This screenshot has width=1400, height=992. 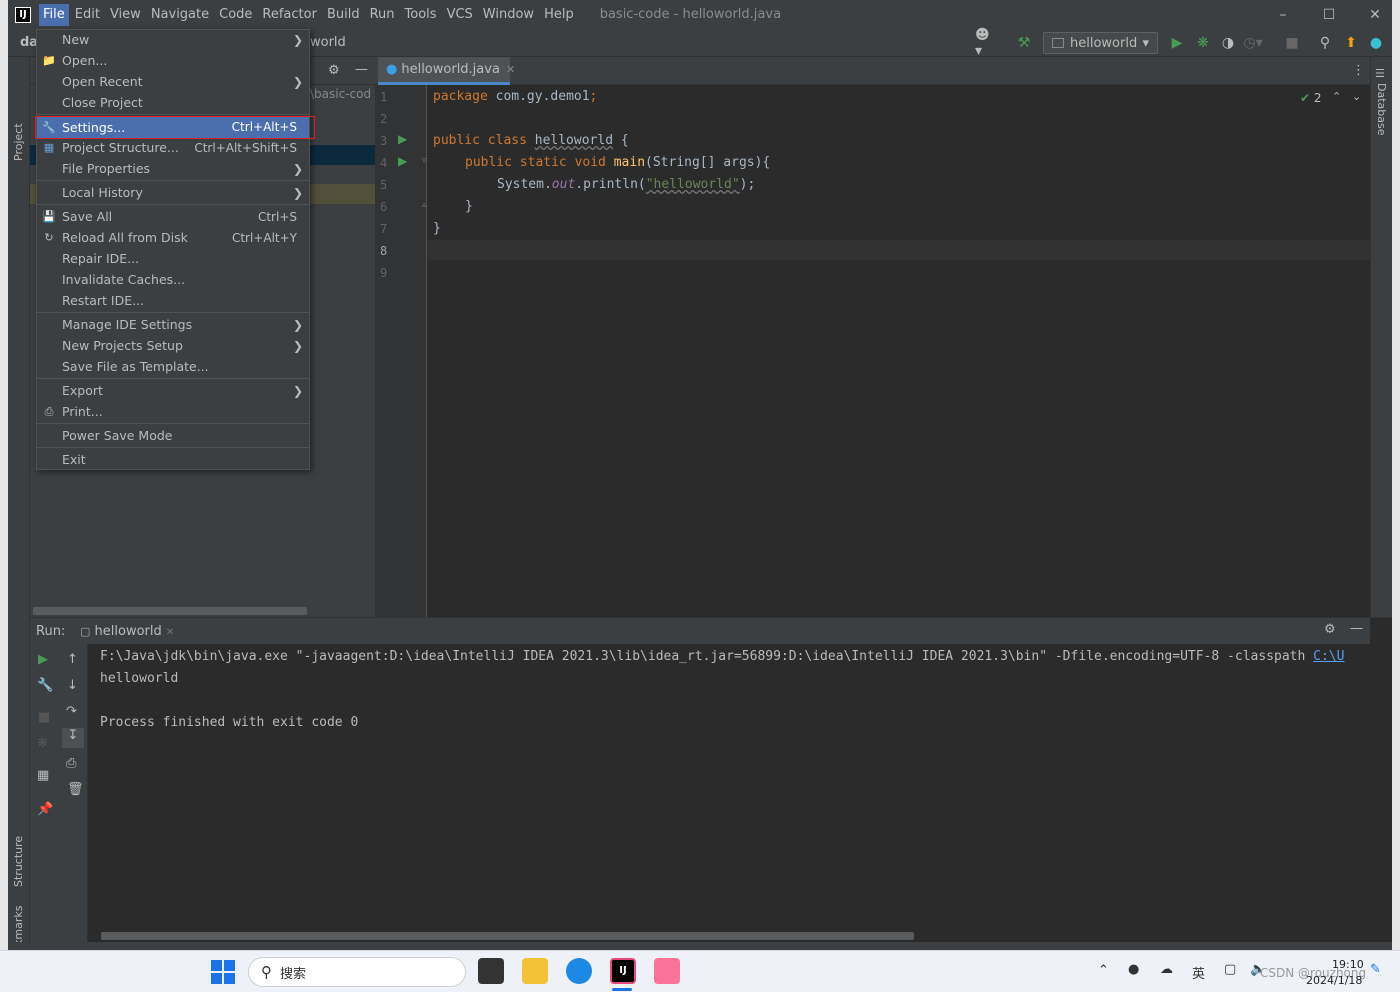 What do you see at coordinates (87, 15) in the screenshot?
I see `menu-edit: Edit` at bounding box center [87, 15].